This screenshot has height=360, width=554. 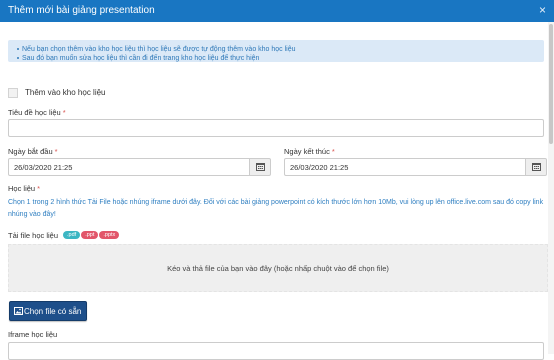 I want to click on start-date-picker-button, so click(x=260, y=167).